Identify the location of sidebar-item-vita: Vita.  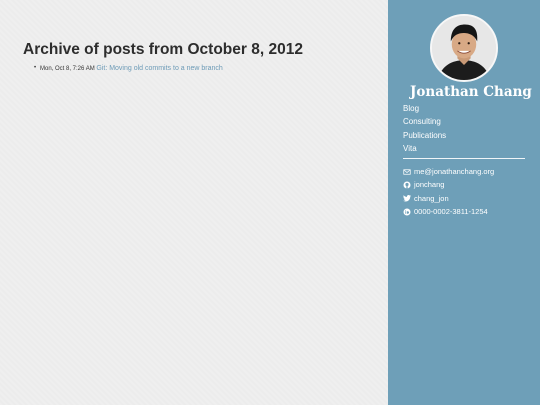
(424, 148).